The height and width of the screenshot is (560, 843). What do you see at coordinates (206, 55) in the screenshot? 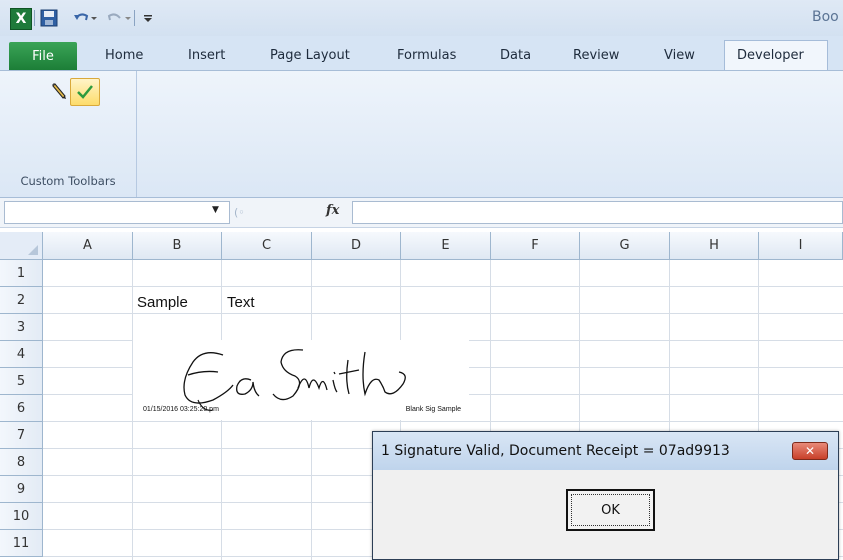
I see `tab-insert: Insert` at bounding box center [206, 55].